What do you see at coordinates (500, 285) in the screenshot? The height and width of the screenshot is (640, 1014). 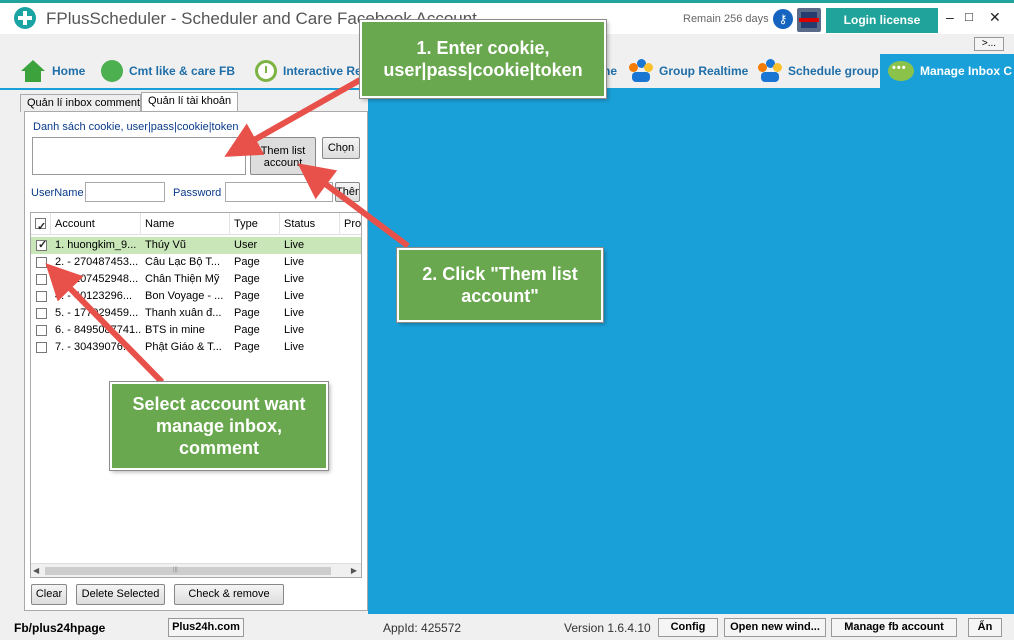 I see `callout-step2: 2. Click "Them list account"` at bounding box center [500, 285].